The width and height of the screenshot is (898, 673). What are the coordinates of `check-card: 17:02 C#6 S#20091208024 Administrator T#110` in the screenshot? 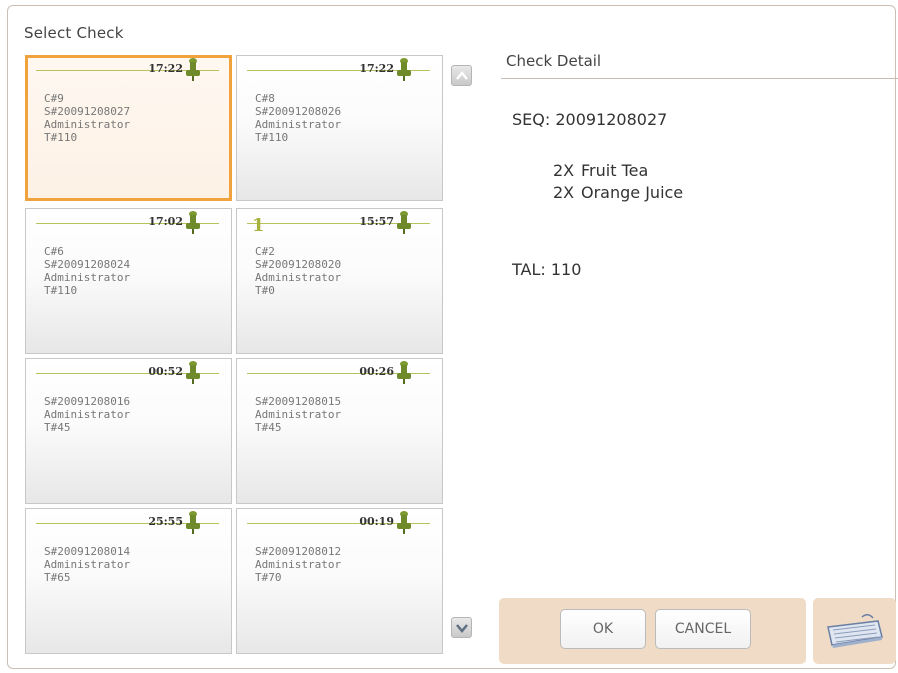 It's located at (128, 281).